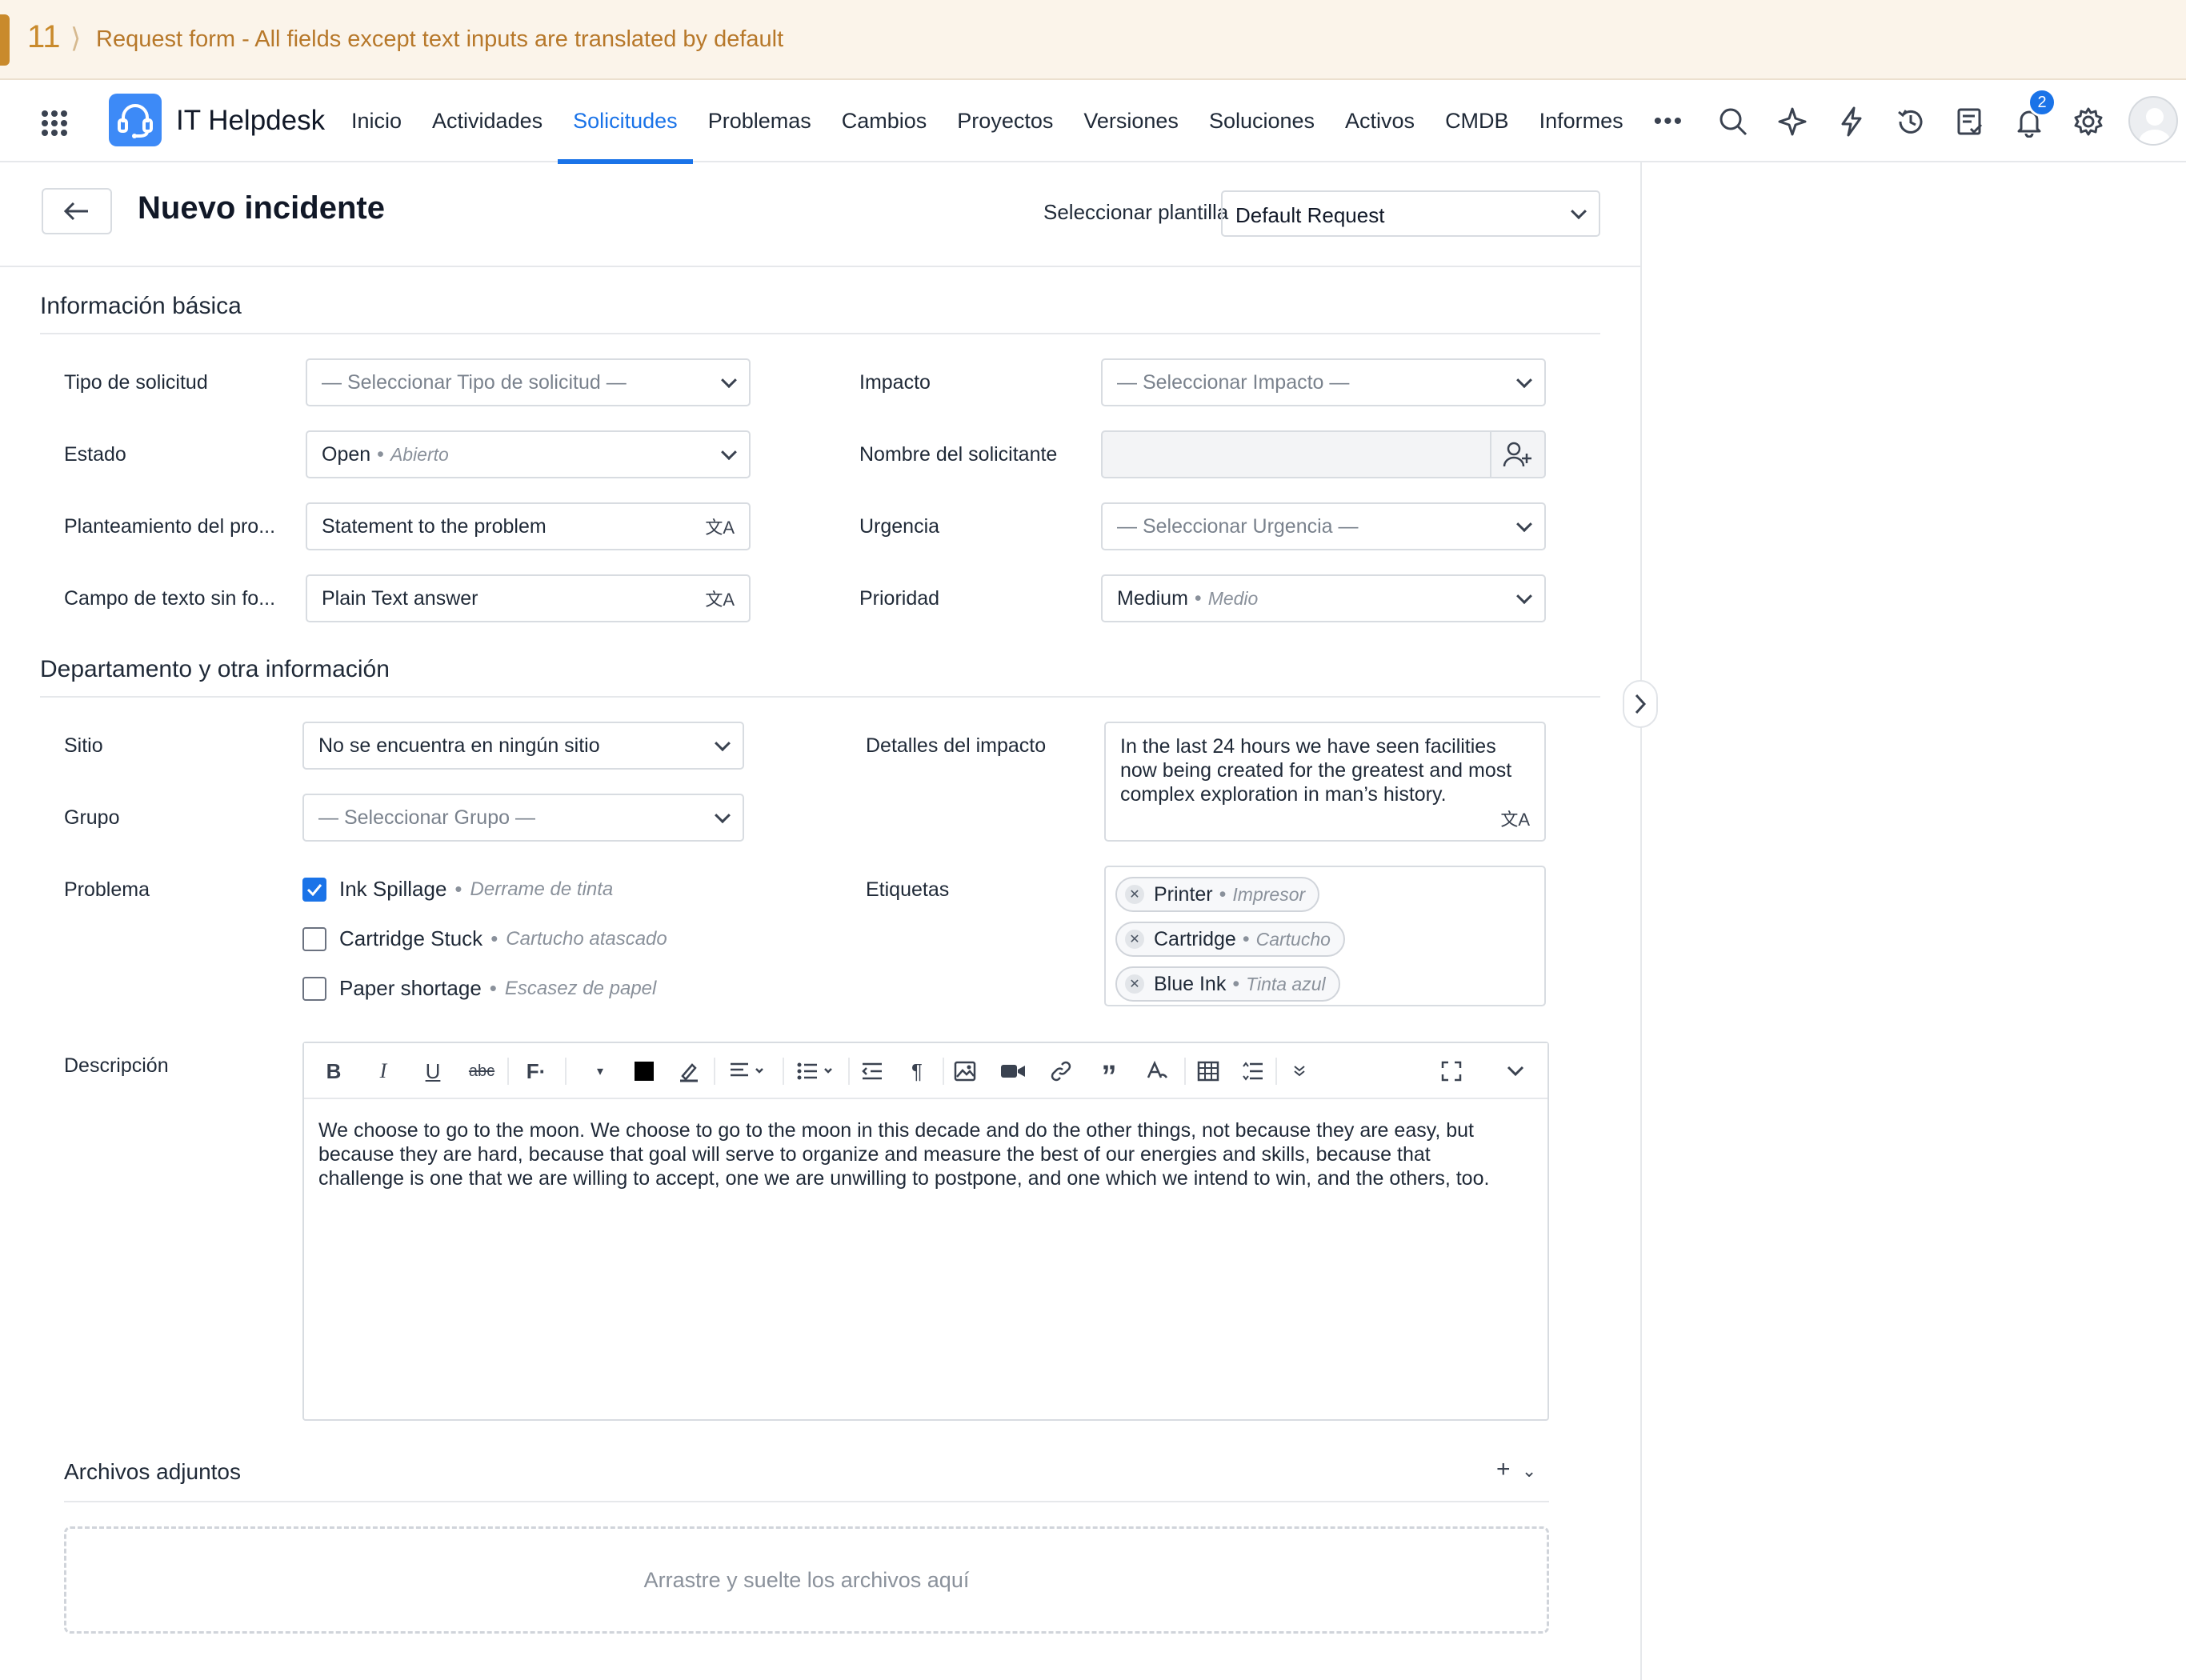 Image resolution: width=2186 pixels, height=1680 pixels. Describe the element at coordinates (411, 938) in the screenshot. I see `problem-option-label: Cartridge Stuck` at that location.